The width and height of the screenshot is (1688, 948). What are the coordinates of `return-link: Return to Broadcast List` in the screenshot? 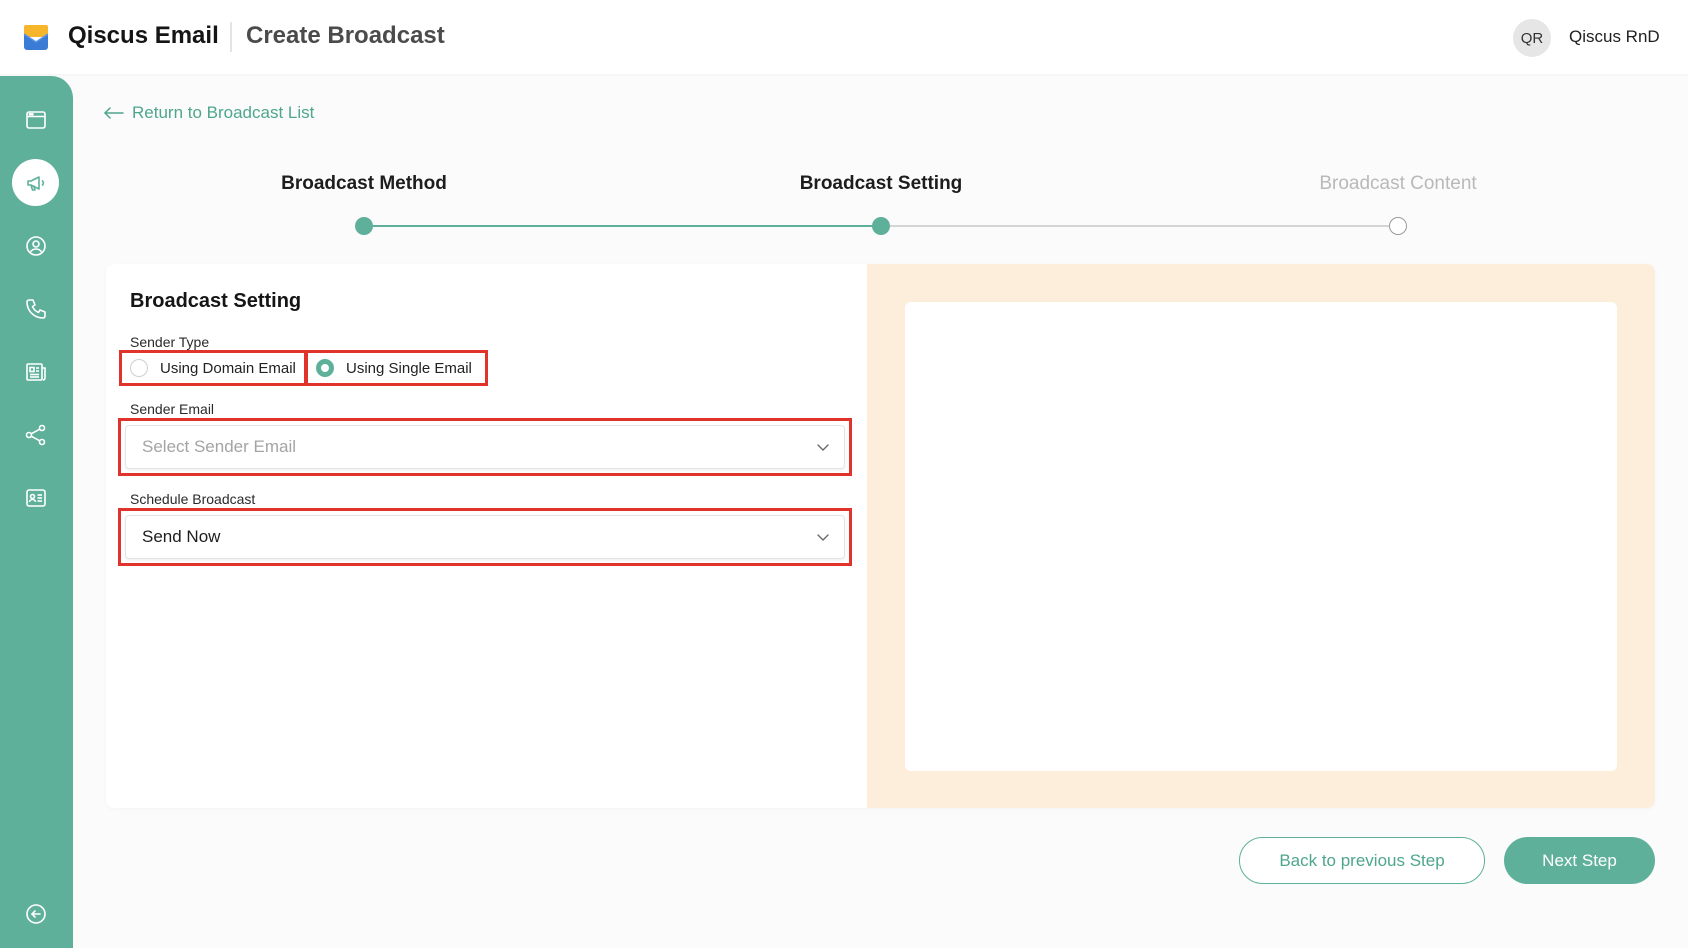 It's located at (209, 113).